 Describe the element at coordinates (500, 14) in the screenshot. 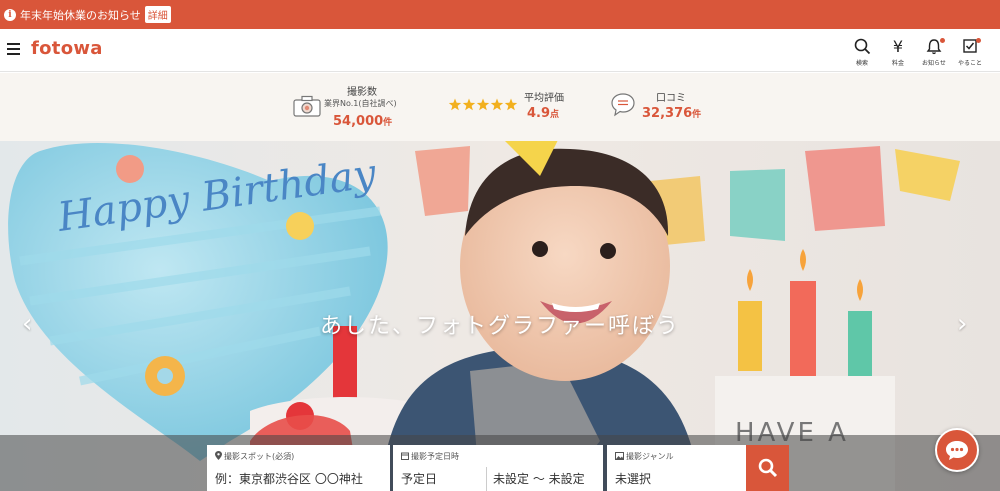

I see `notice-bar: i 年末年始休業のお知らせ 詳細` at that location.